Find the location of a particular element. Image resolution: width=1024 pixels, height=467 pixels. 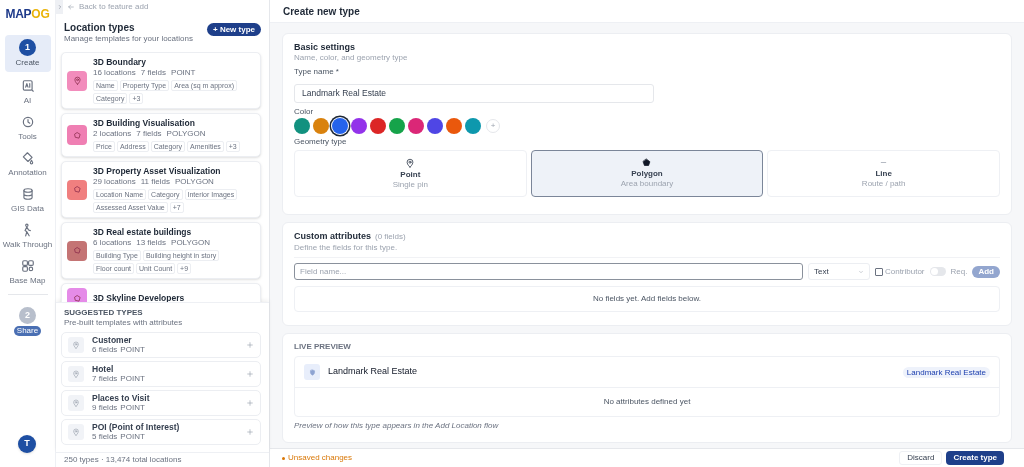

card-subtitle: Define the fields for this type. is located at coordinates (647, 250).